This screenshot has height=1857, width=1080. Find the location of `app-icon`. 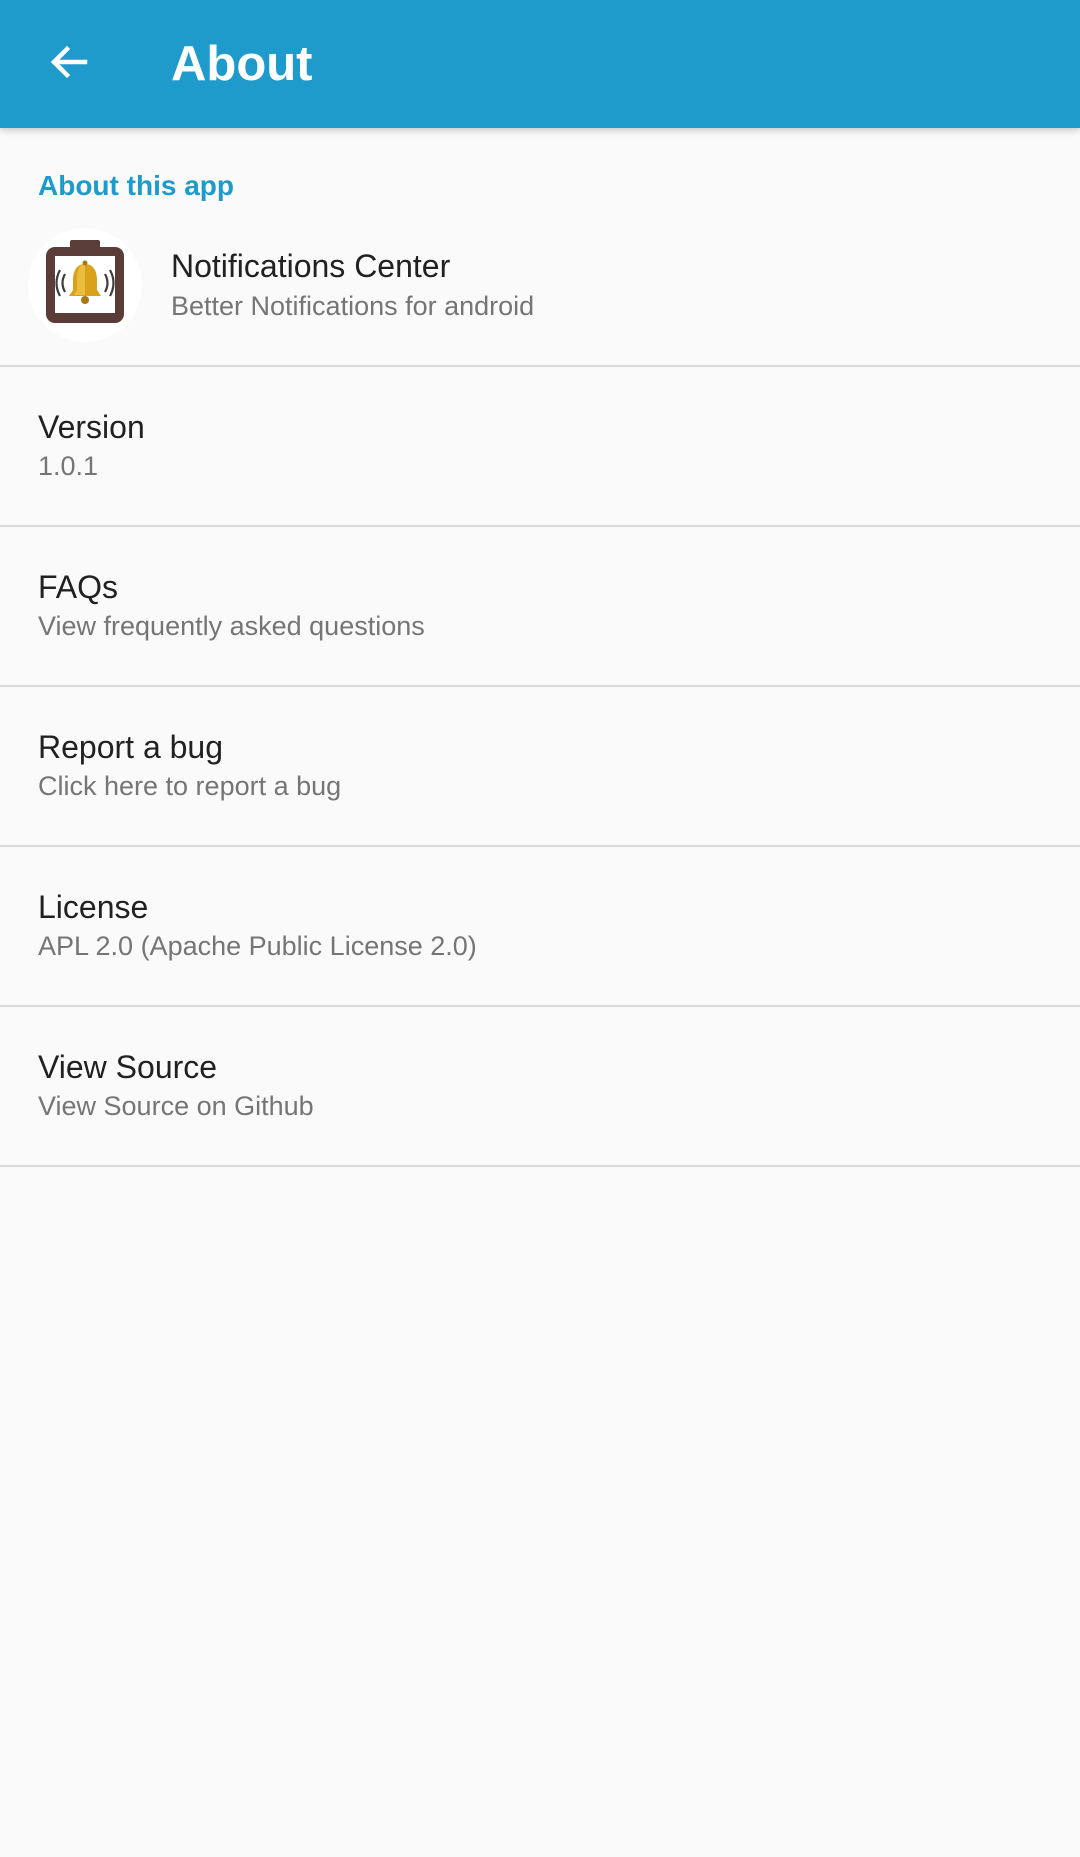

app-icon is located at coordinates (85, 285).